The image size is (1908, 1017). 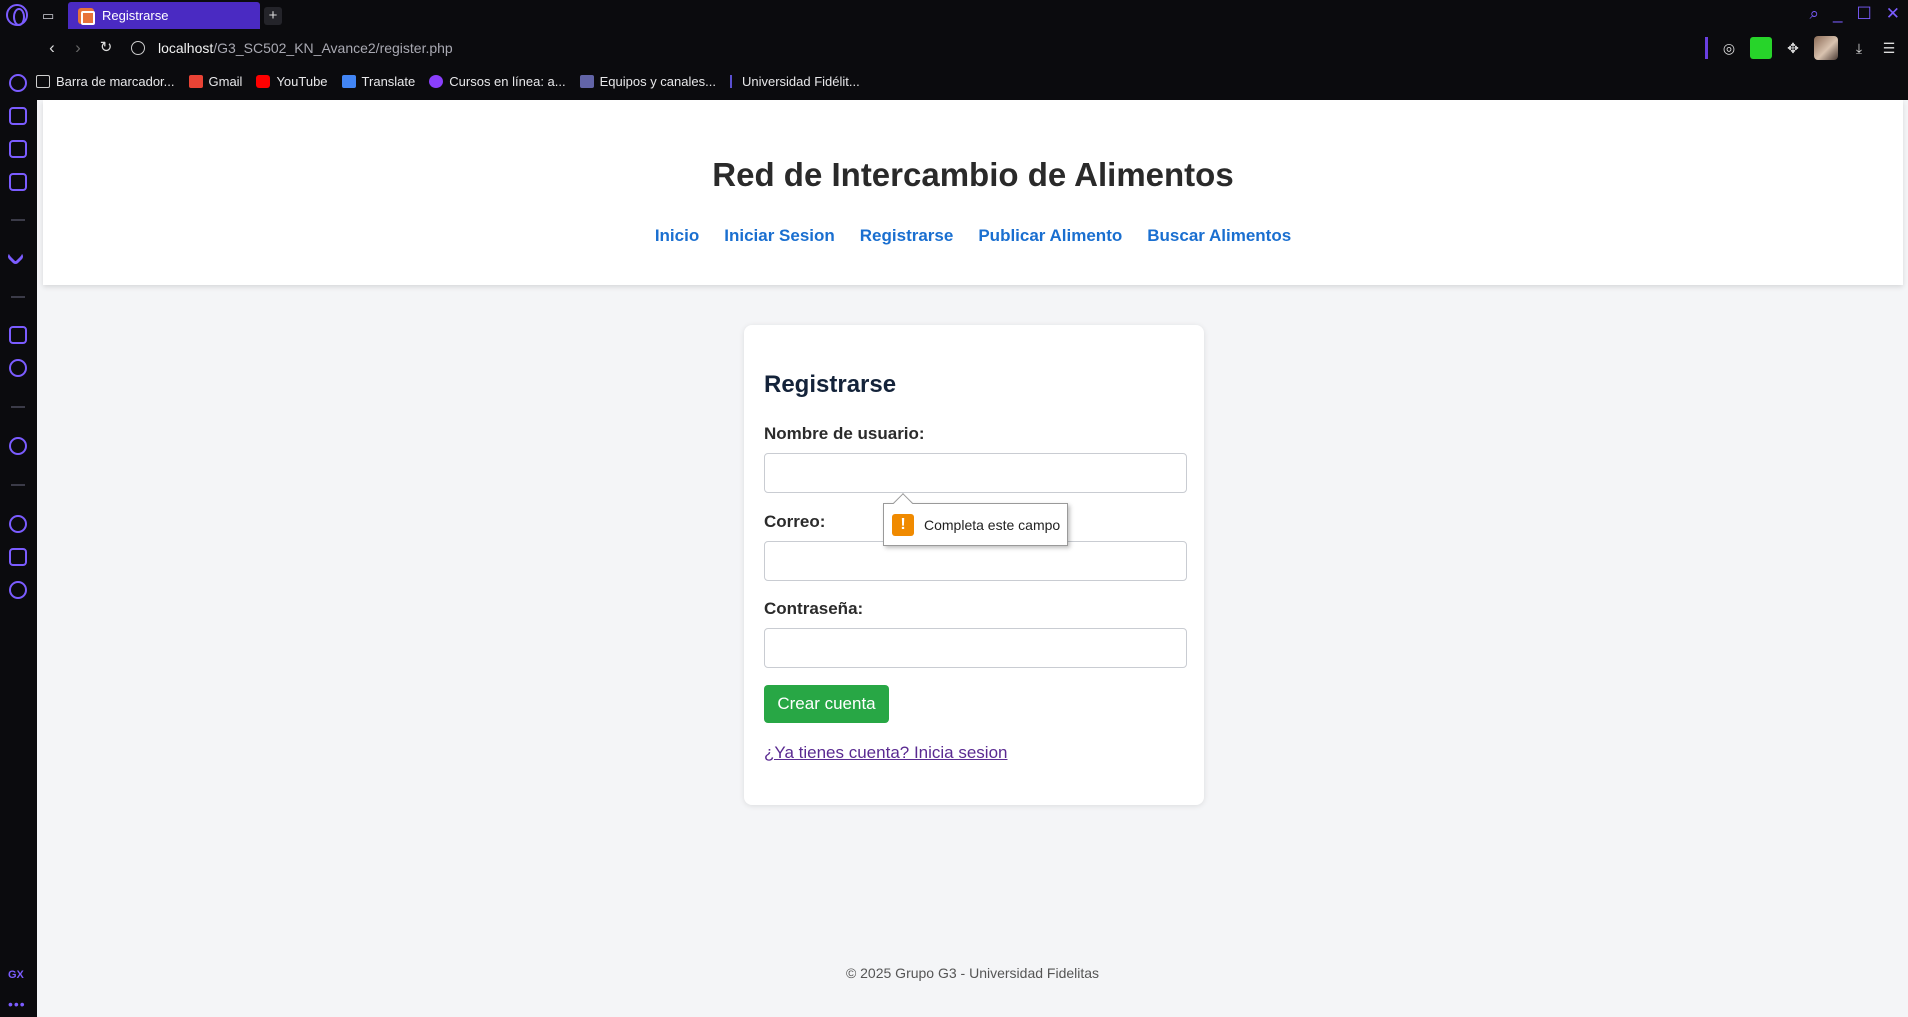 I want to click on login-link: ¿Ya tienes cuenta? Inicia sesion, so click(x=886, y=753).